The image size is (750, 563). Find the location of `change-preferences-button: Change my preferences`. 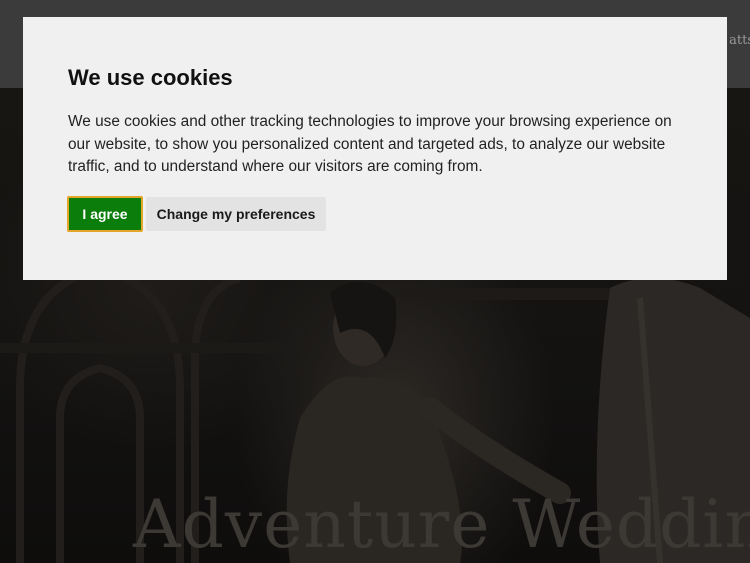

change-preferences-button: Change my preferences is located at coordinates (236, 214).